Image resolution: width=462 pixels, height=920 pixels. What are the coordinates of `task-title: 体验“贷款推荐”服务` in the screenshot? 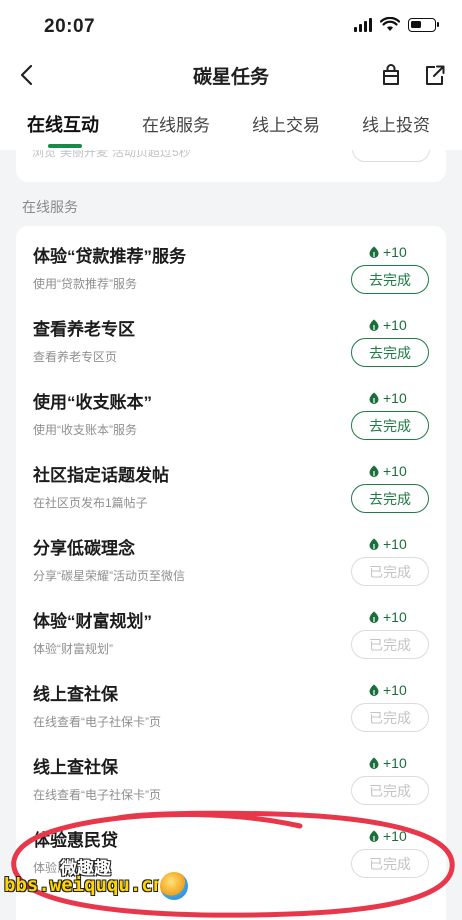 It's located at (109, 256).